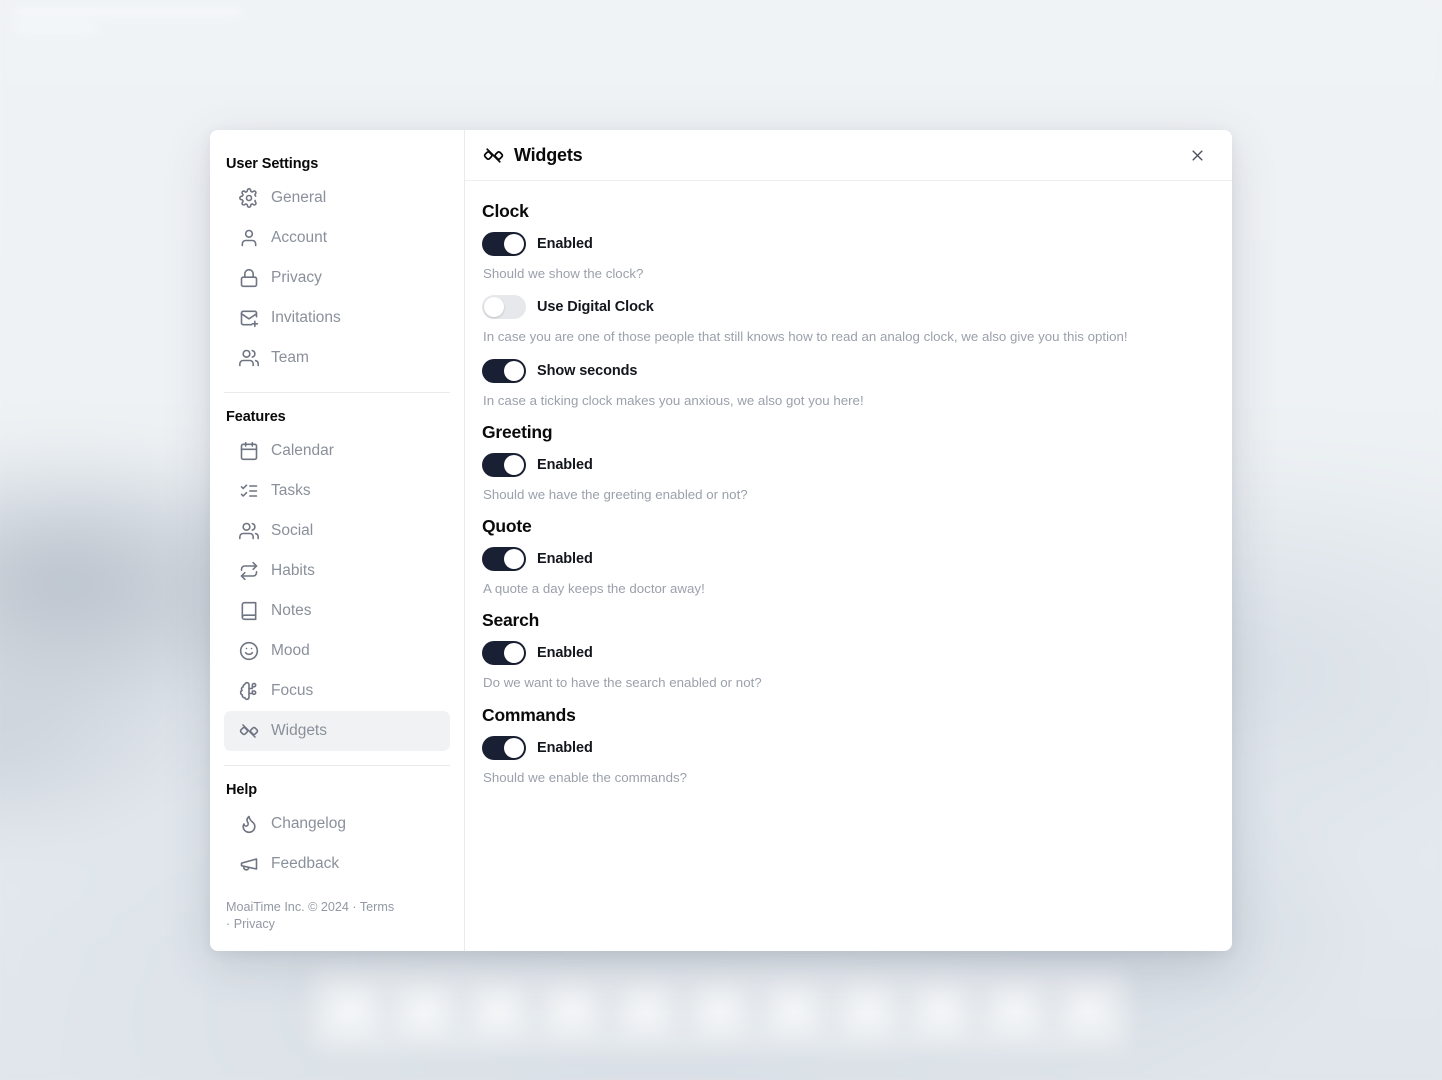  What do you see at coordinates (291, 611) in the screenshot?
I see `sidebar-item-label: Notes` at bounding box center [291, 611].